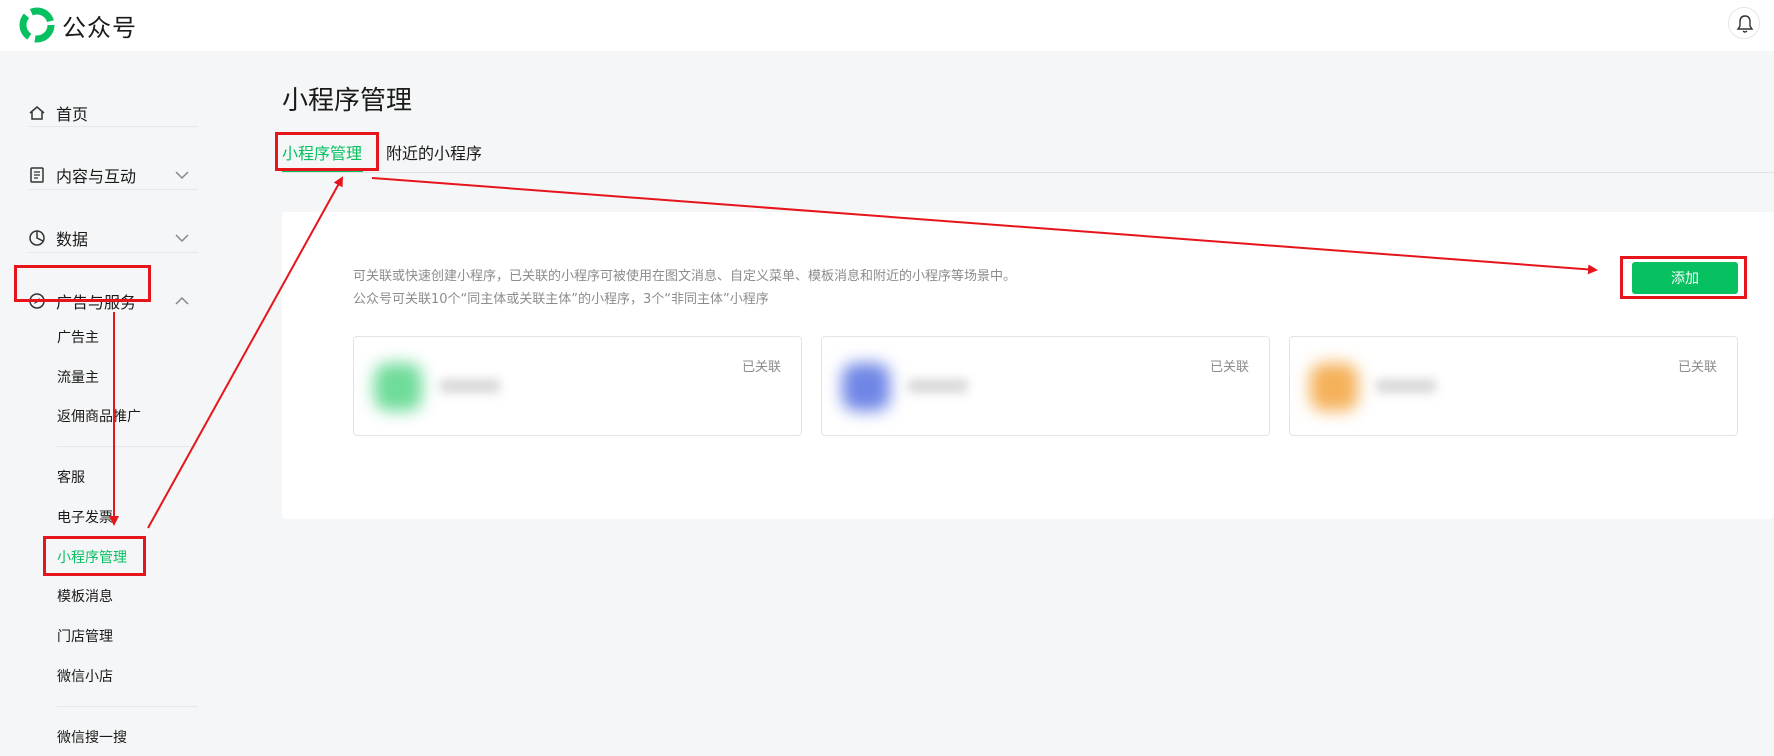  Describe the element at coordinates (72, 239) in the screenshot. I see `sidebar-item-label: 数据` at that location.